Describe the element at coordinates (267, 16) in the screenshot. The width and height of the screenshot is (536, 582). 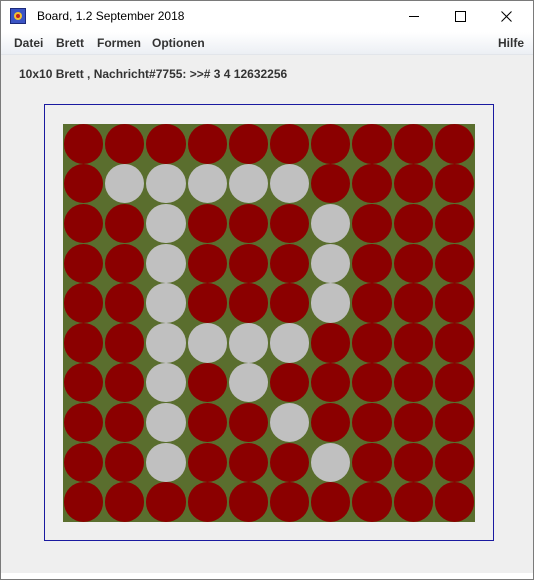
I see `title-bar: Board, 1.2 September 2018` at that location.